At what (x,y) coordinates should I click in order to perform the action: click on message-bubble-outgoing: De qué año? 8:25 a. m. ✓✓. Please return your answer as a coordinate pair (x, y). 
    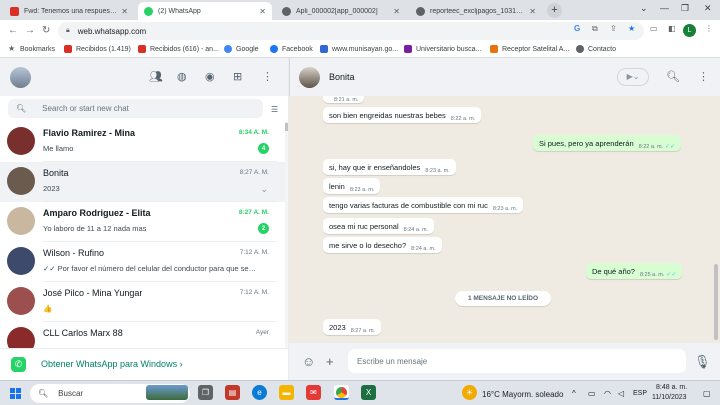
    Looking at the image, I should click on (634, 271).